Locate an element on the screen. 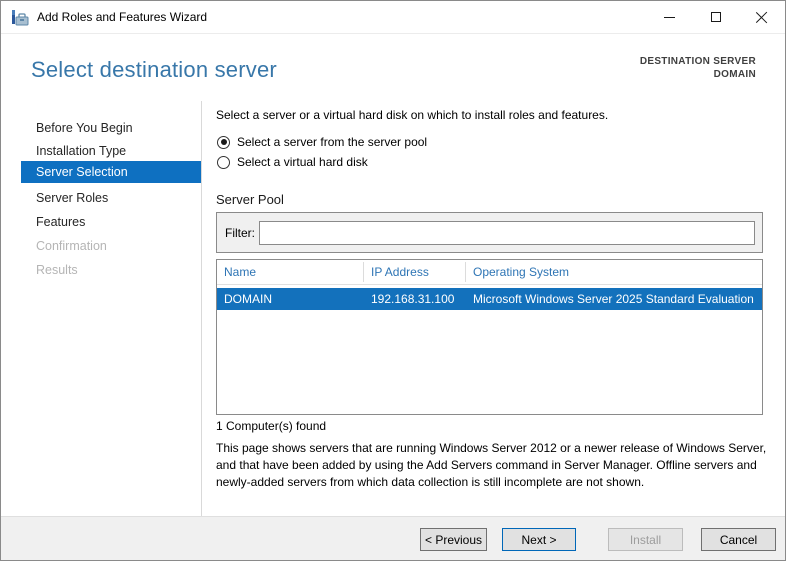 The width and height of the screenshot is (786, 561). sidebar-item-before-you-begin: Before You Begin is located at coordinates (111, 128).